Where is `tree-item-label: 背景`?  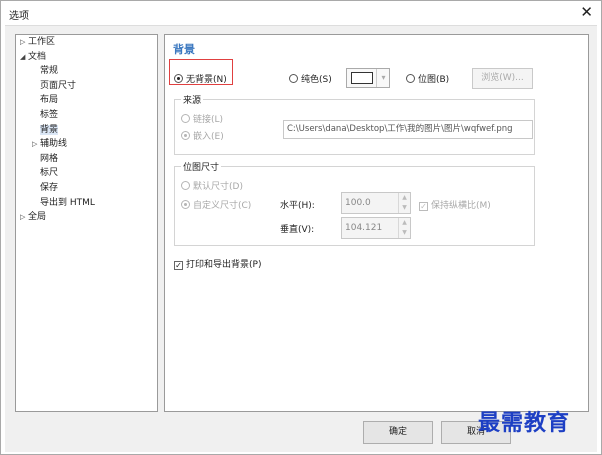
tree-item-label: 背景 is located at coordinates (49, 129).